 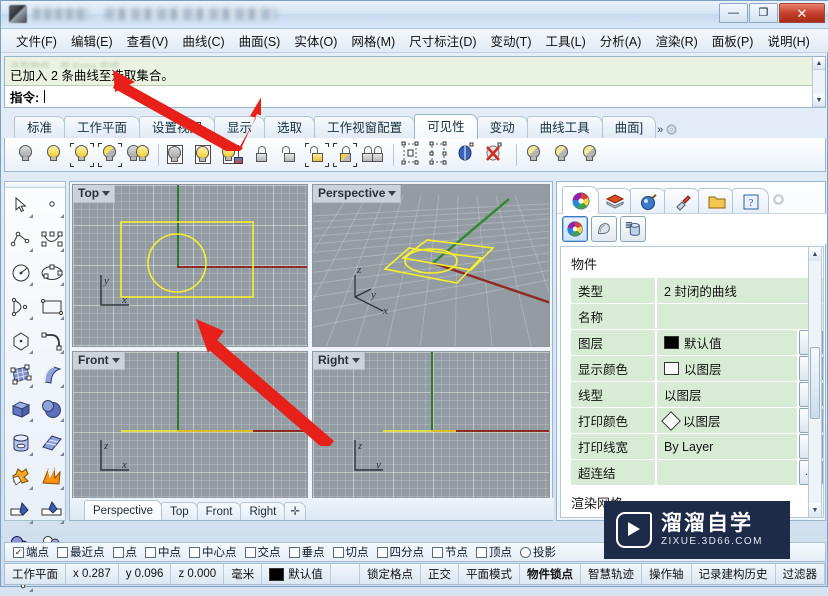 I want to click on property-row-name: 名称, so click(x=697, y=316).